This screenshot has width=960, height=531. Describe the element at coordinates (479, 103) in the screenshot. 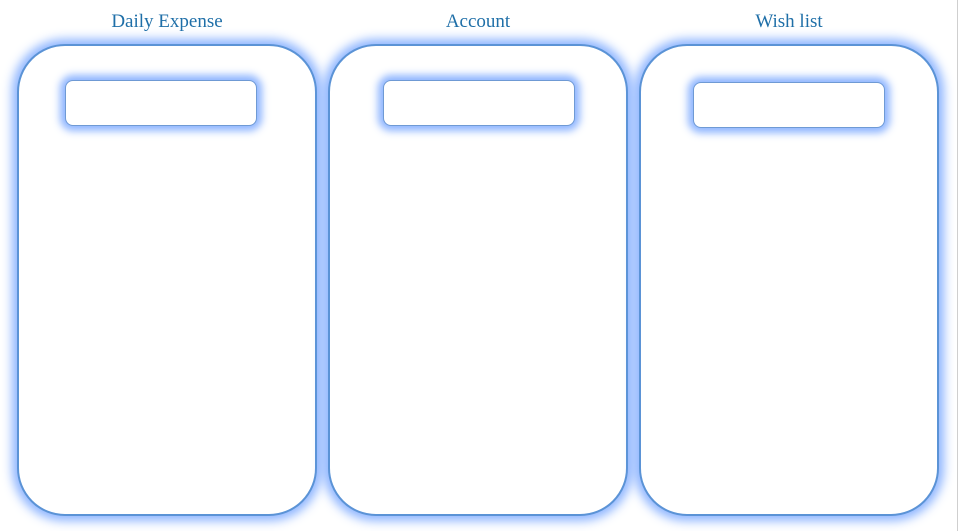

I see `account-input` at that location.